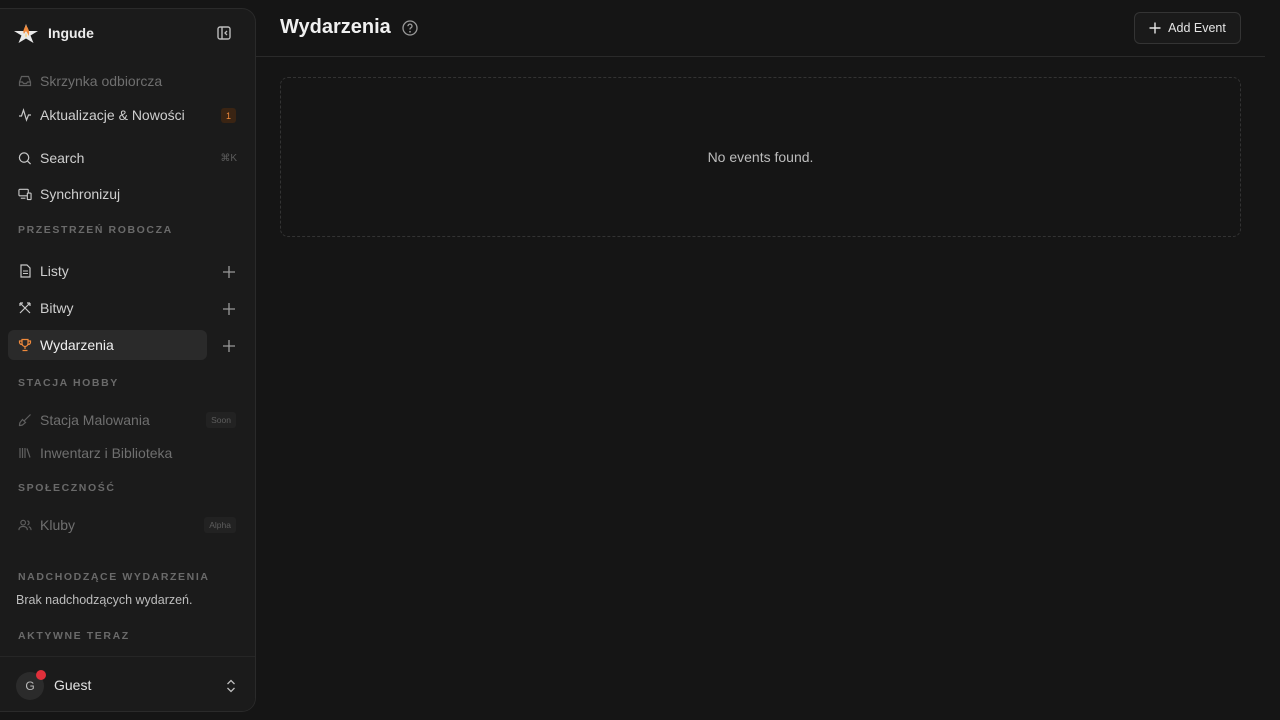 The height and width of the screenshot is (720, 1280). Describe the element at coordinates (68, 383) in the screenshot. I see `section-label-hobby: STACJA HOBBY` at that location.